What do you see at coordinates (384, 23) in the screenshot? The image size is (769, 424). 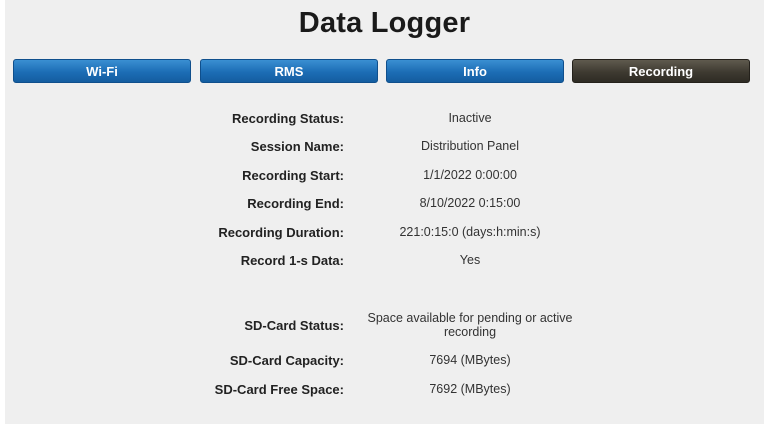 I see `page-title: Data Logger` at bounding box center [384, 23].